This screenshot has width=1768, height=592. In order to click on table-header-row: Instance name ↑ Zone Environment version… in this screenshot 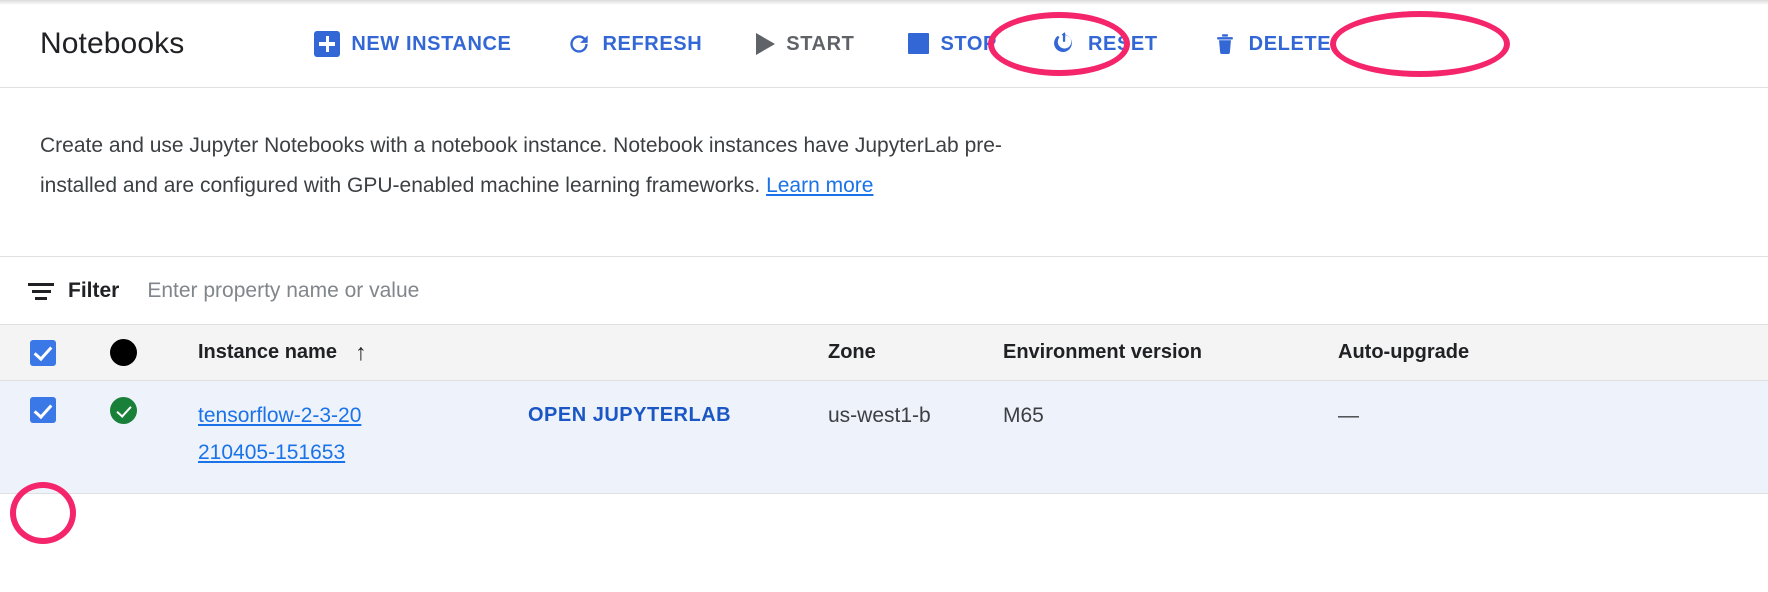, I will do `click(884, 353)`.